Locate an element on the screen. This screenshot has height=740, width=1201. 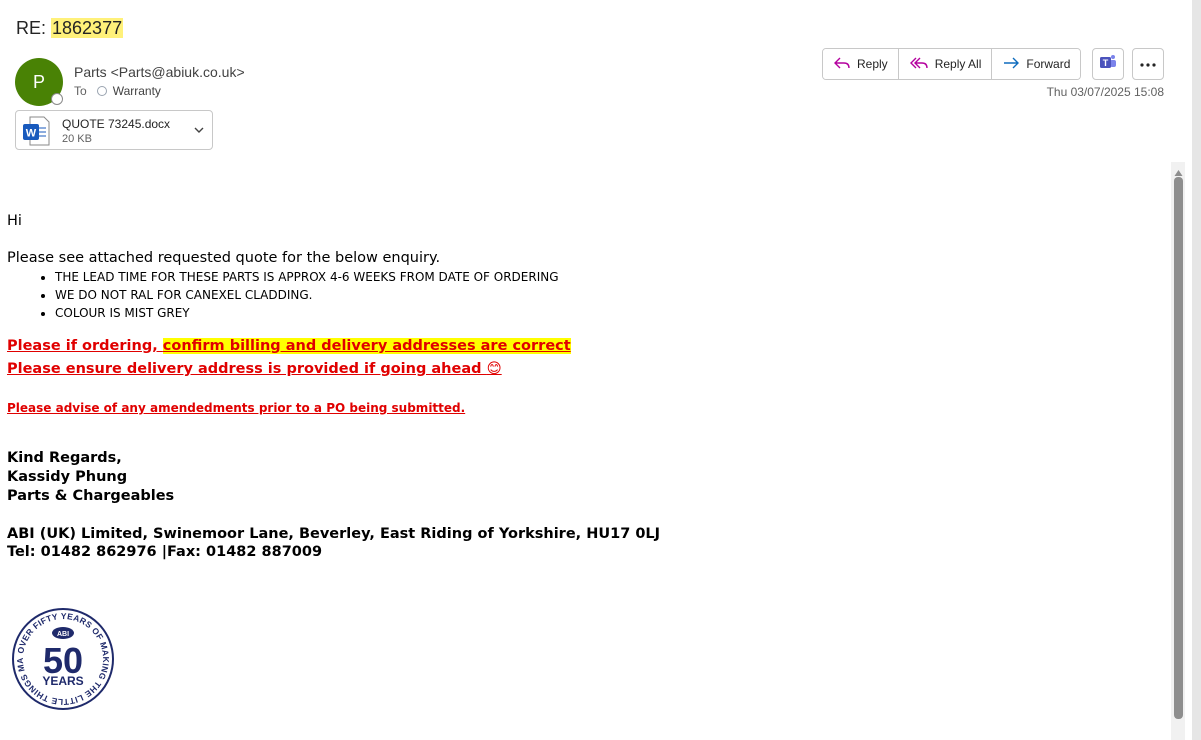
recipient-presence-icon is located at coordinates (101, 91).